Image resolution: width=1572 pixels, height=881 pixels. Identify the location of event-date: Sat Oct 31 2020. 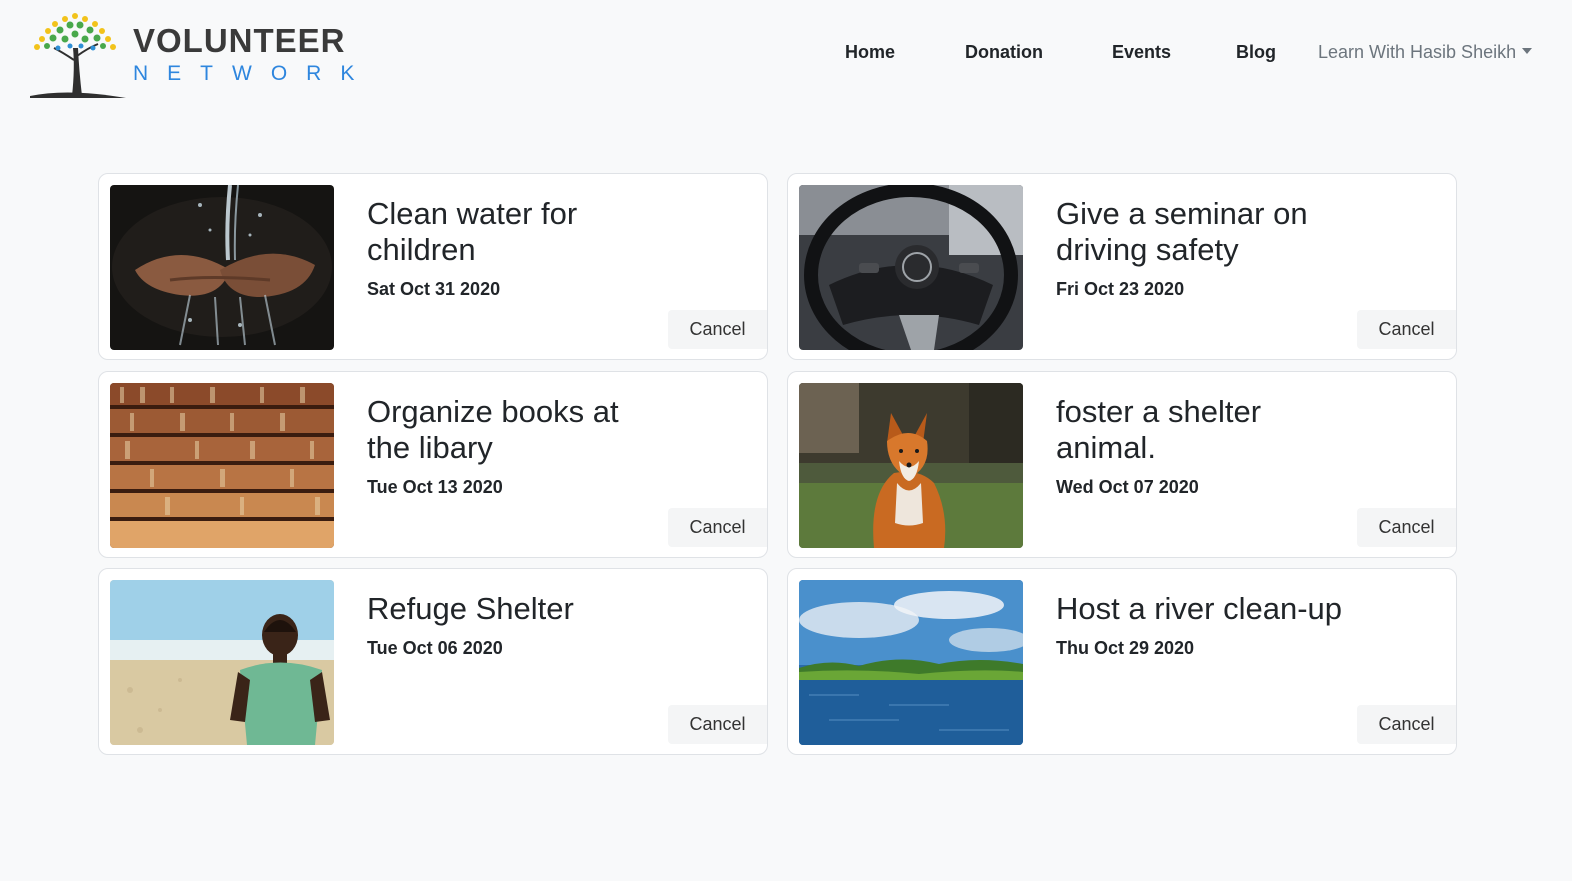
(434, 289).